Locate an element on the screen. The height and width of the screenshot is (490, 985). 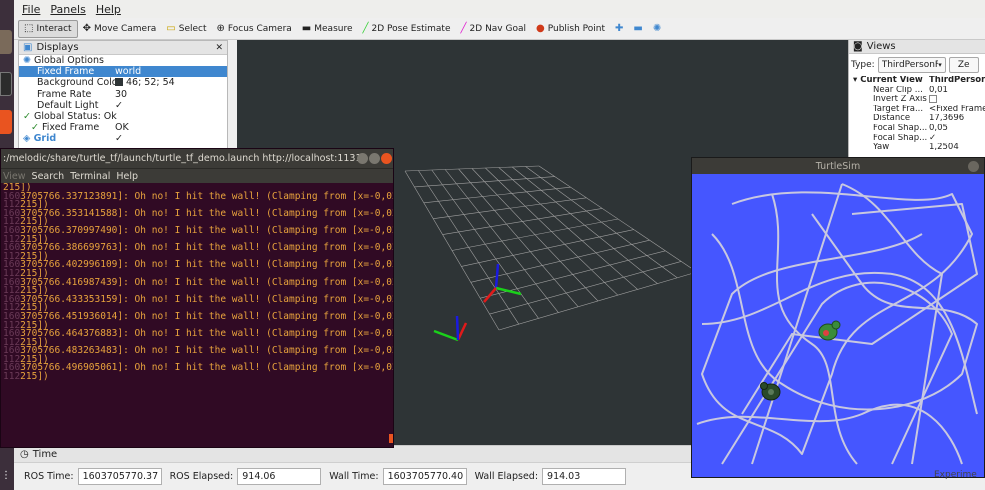
view-row-target-frame: Target Fra... <Fixed Frame is located at coordinates (917, 110).